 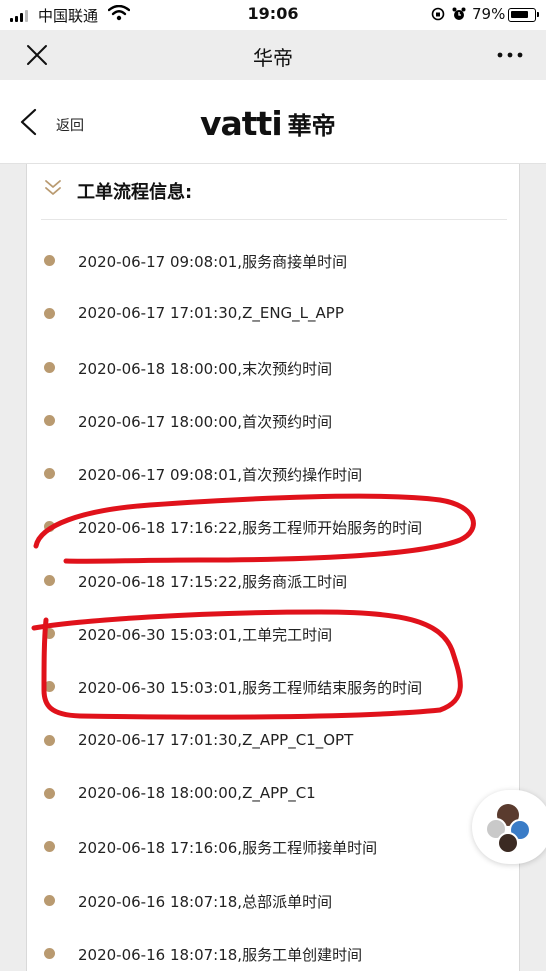 What do you see at coordinates (70, 125) in the screenshot?
I see `back-button: 返回` at bounding box center [70, 125].